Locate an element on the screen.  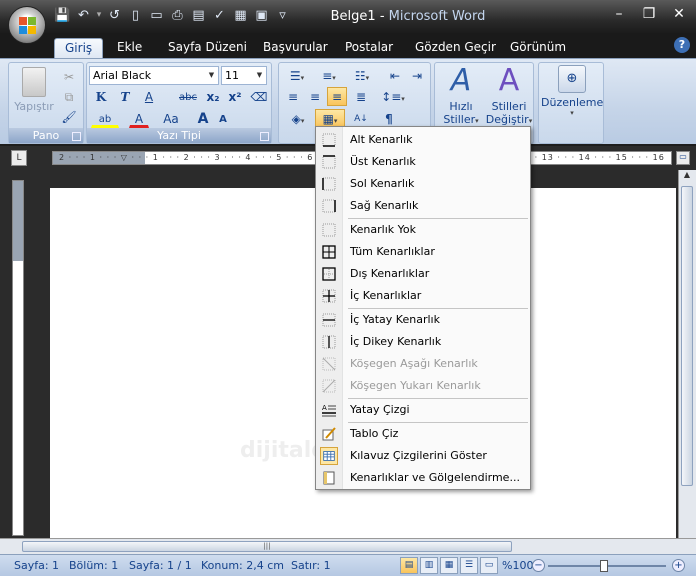
menu-item-view-gridlines: Kılavuz Çizgilerini Göster is located at coordinates (423, 456).